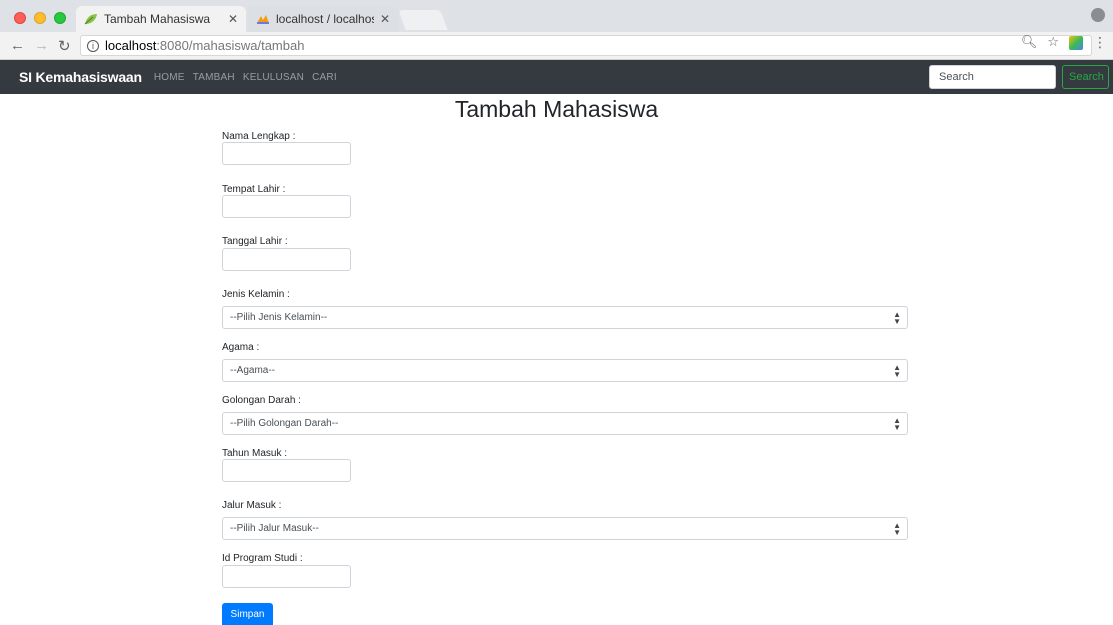 Image resolution: width=1113 pixels, height=625 pixels. What do you see at coordinates (279, 317) in the screenshot?
I see `jenis-kelamin-value: --Pilih Jenis Kelamin--` at bounding box center [279, 317].